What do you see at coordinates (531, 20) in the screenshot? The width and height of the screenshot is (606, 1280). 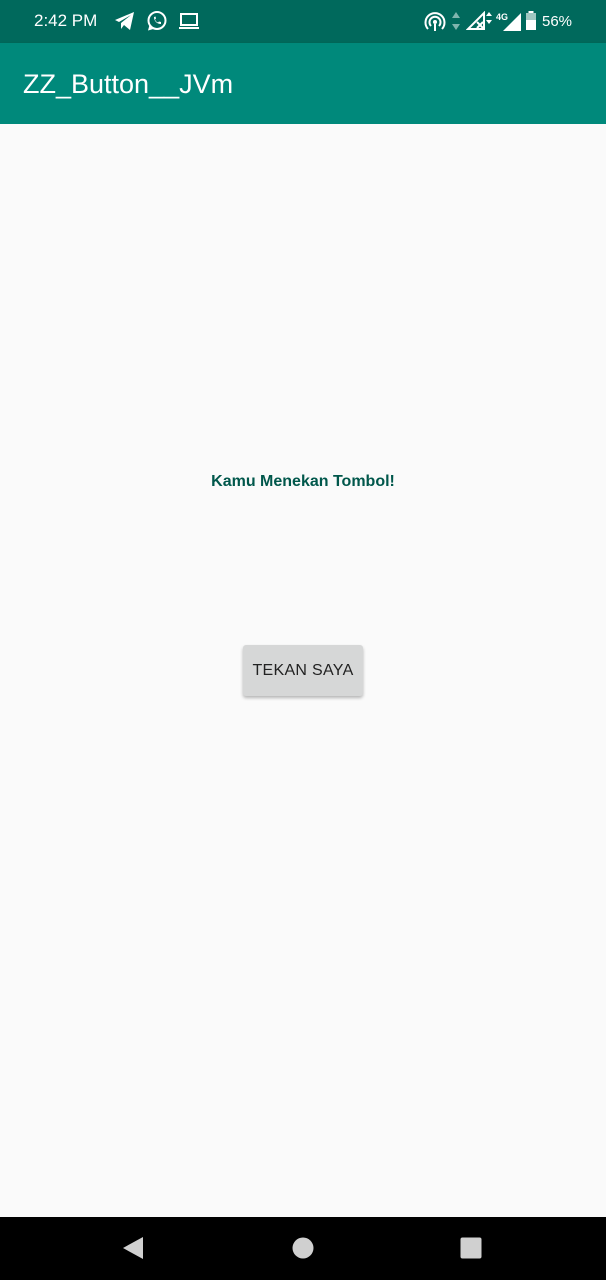 I see `battery-icon` at bounding box center [531, 20].